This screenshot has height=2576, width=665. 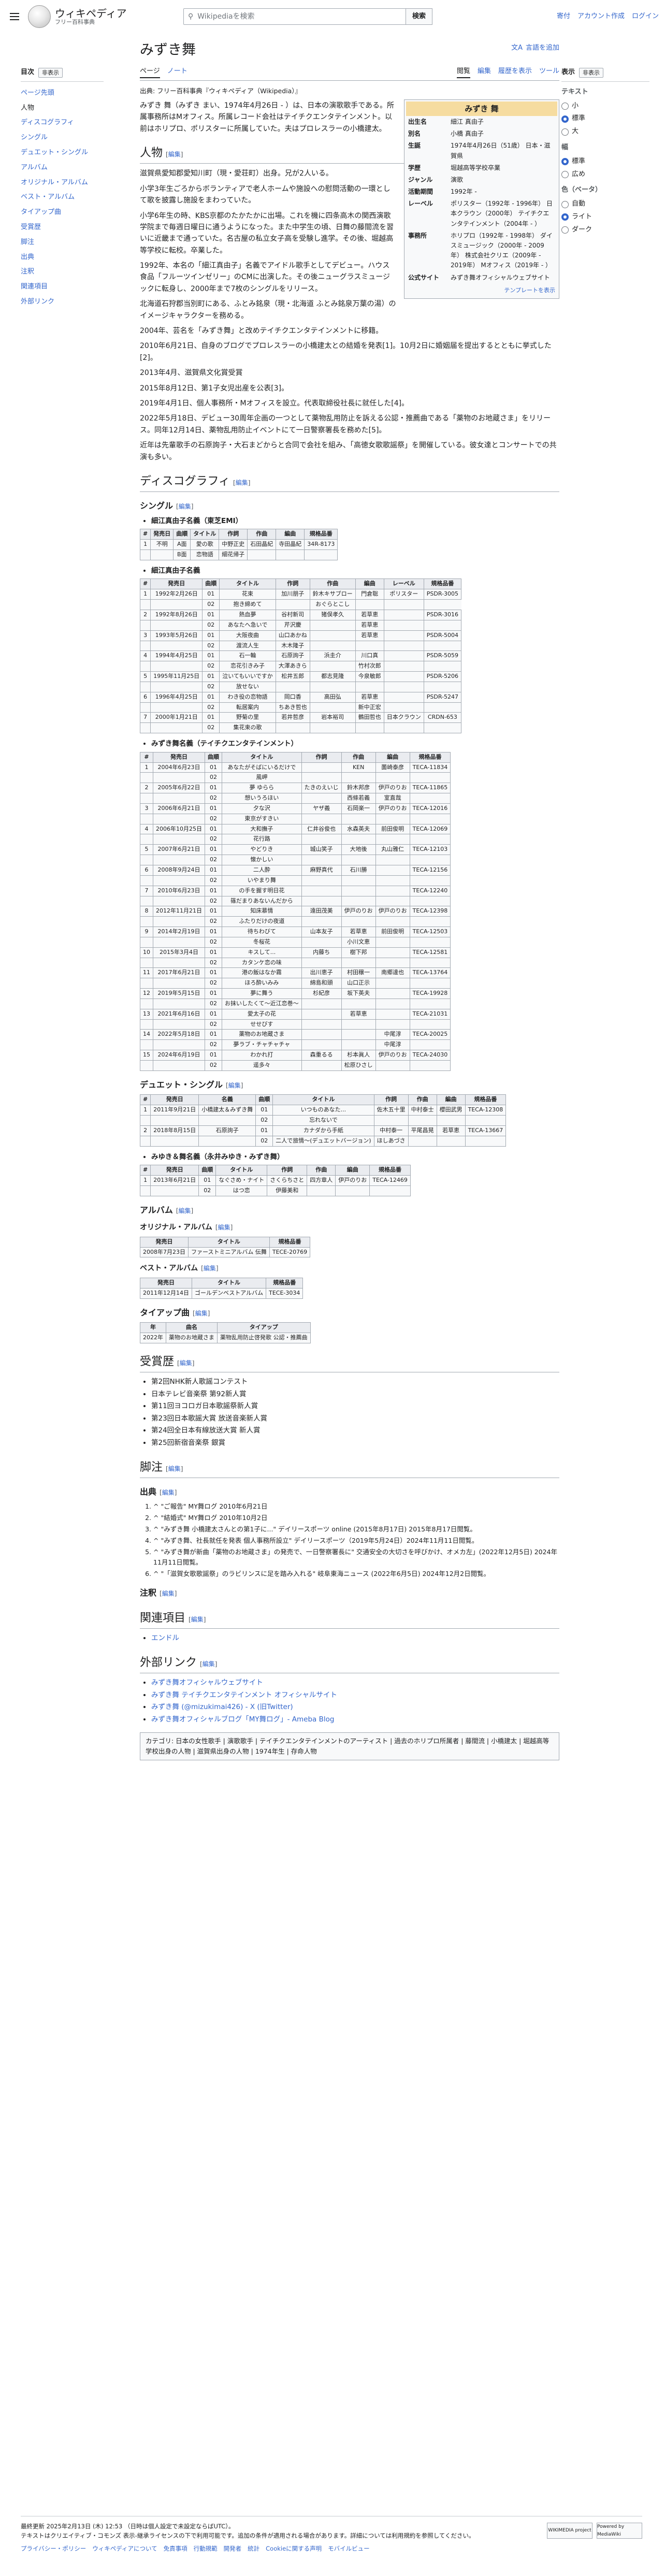 What do you see at coordinates (55, 152) in the screenshot?
I see `toc-link: デュエット・シングル` at bounding box center [55, 152].